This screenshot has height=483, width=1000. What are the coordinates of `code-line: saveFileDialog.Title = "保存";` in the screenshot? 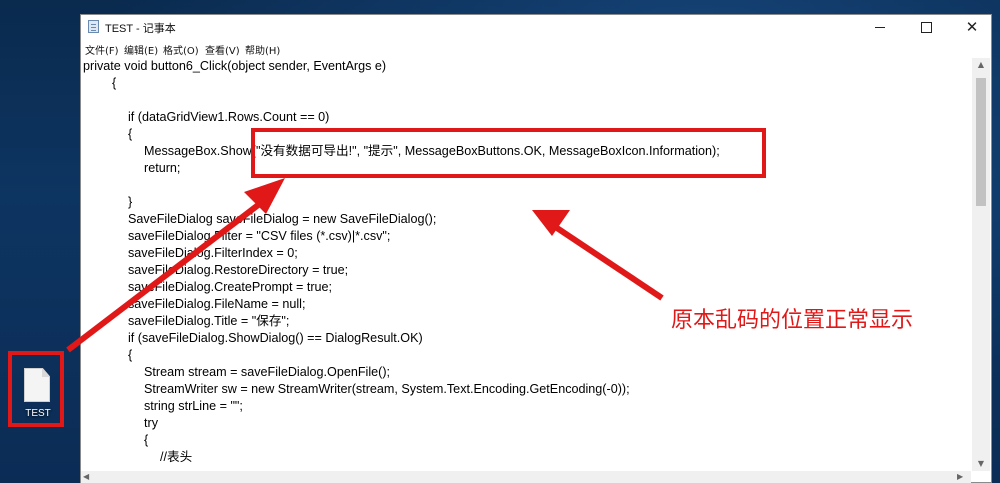 It's located at (209, 321).